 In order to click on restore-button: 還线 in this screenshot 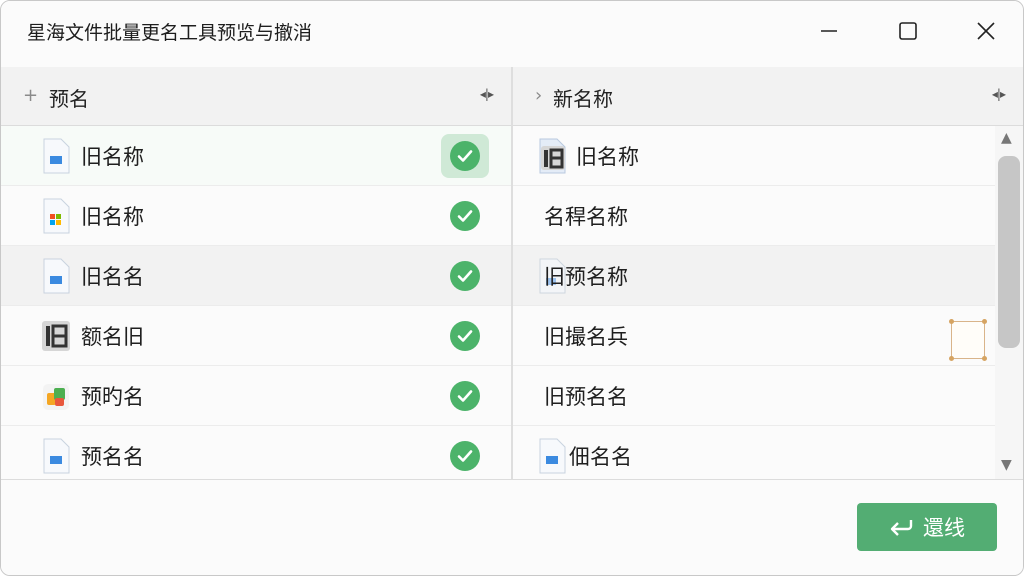, I will do `click(927, 527)`.